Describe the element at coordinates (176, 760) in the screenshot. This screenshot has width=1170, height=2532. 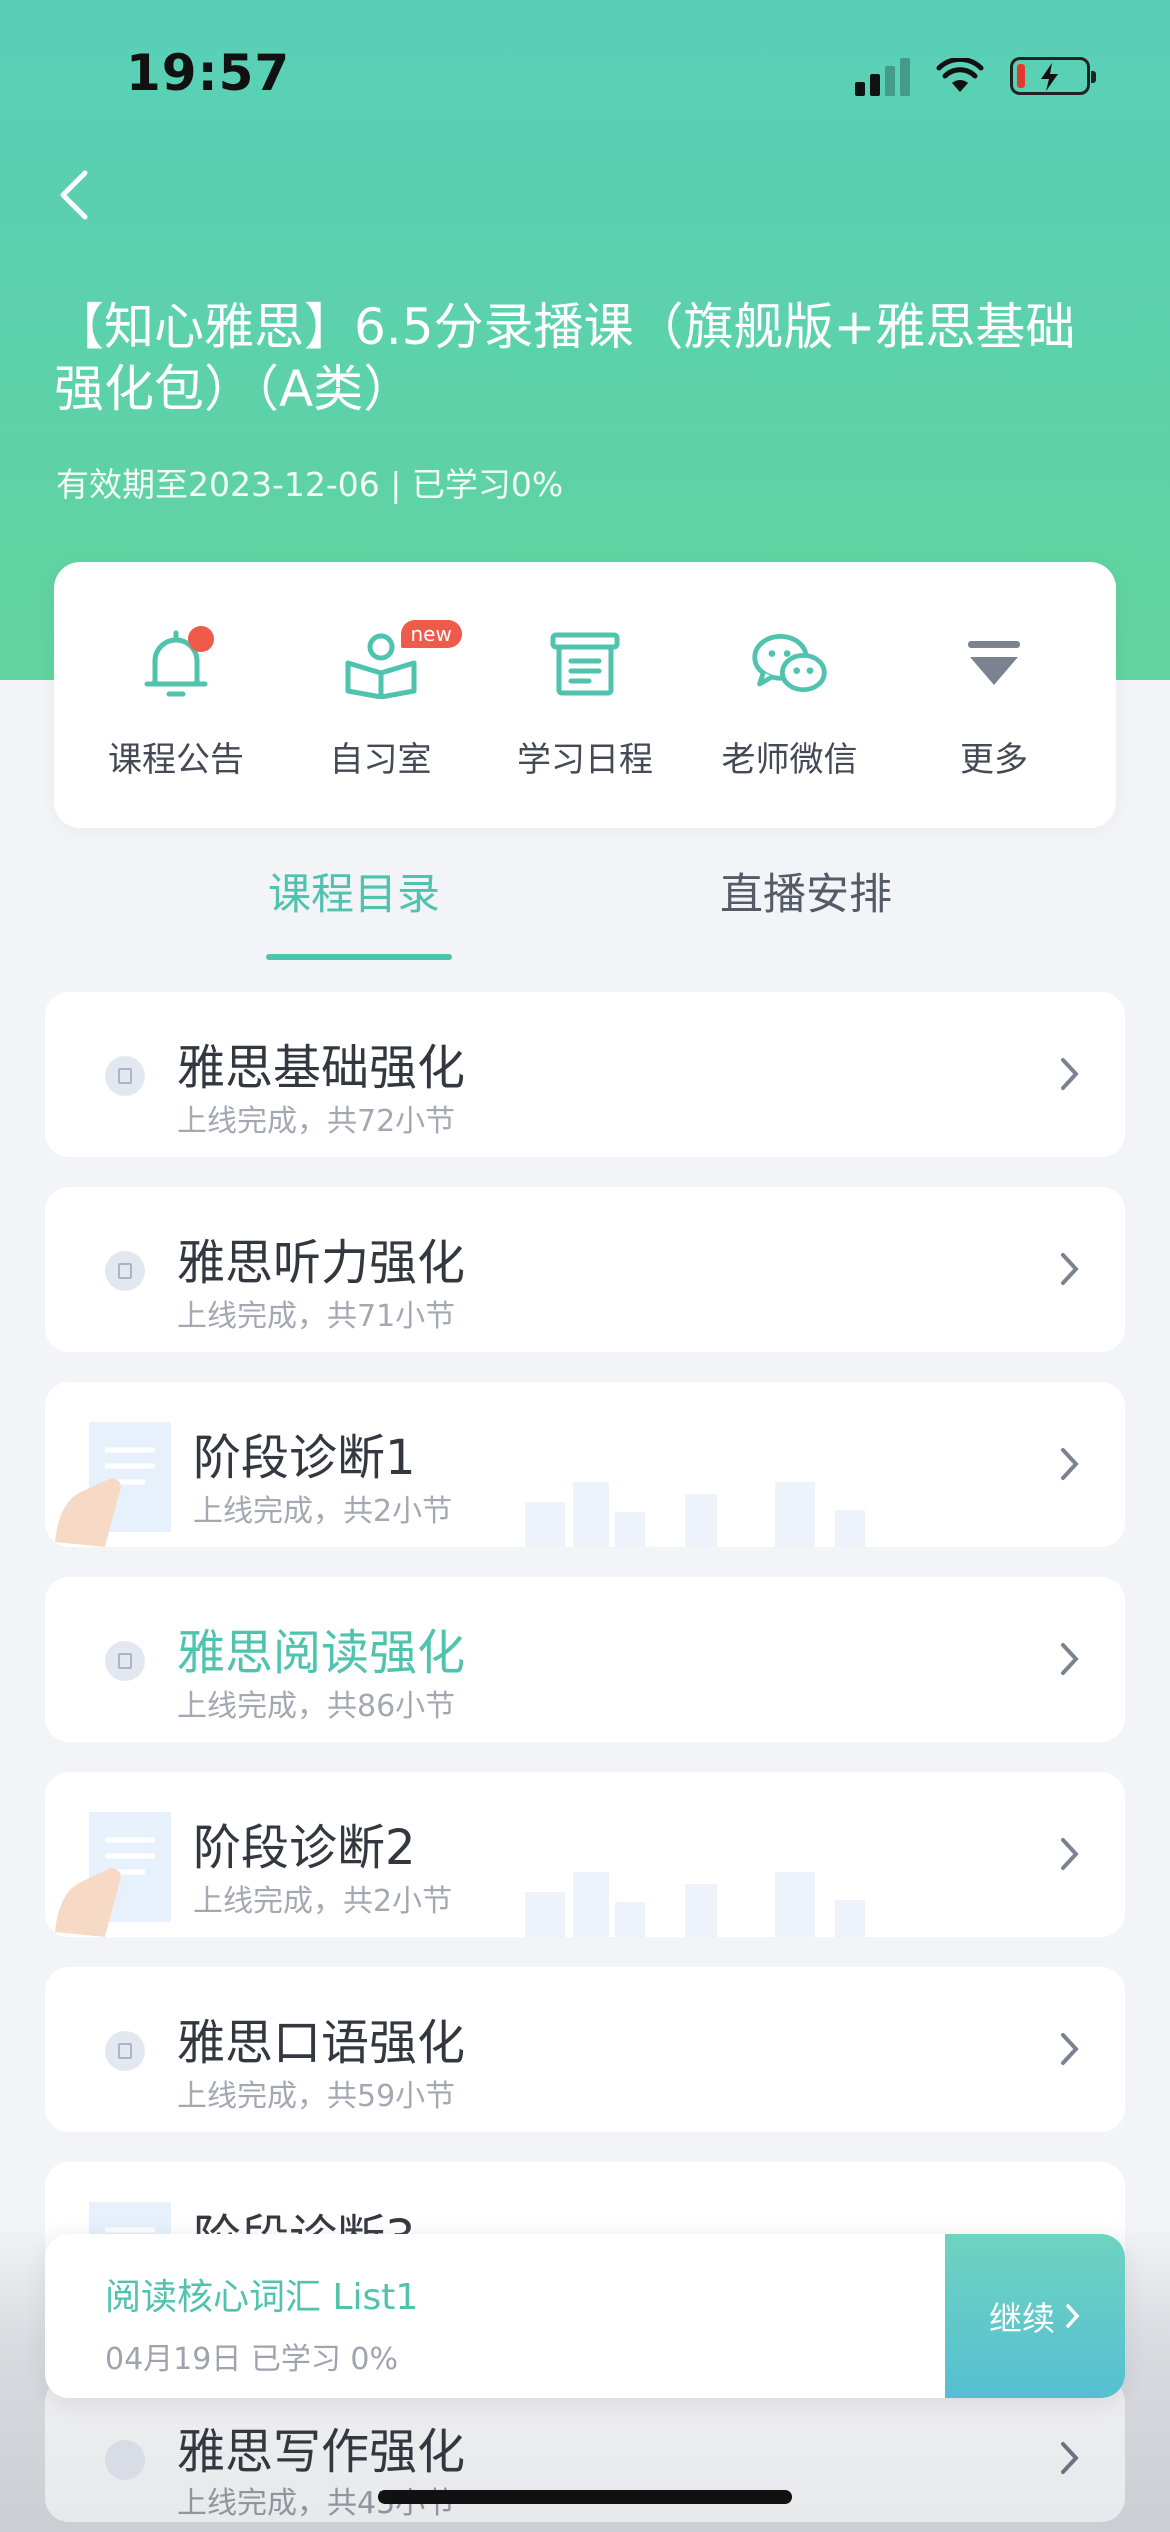
I see `quick-action-label: 课程公告` at that location.